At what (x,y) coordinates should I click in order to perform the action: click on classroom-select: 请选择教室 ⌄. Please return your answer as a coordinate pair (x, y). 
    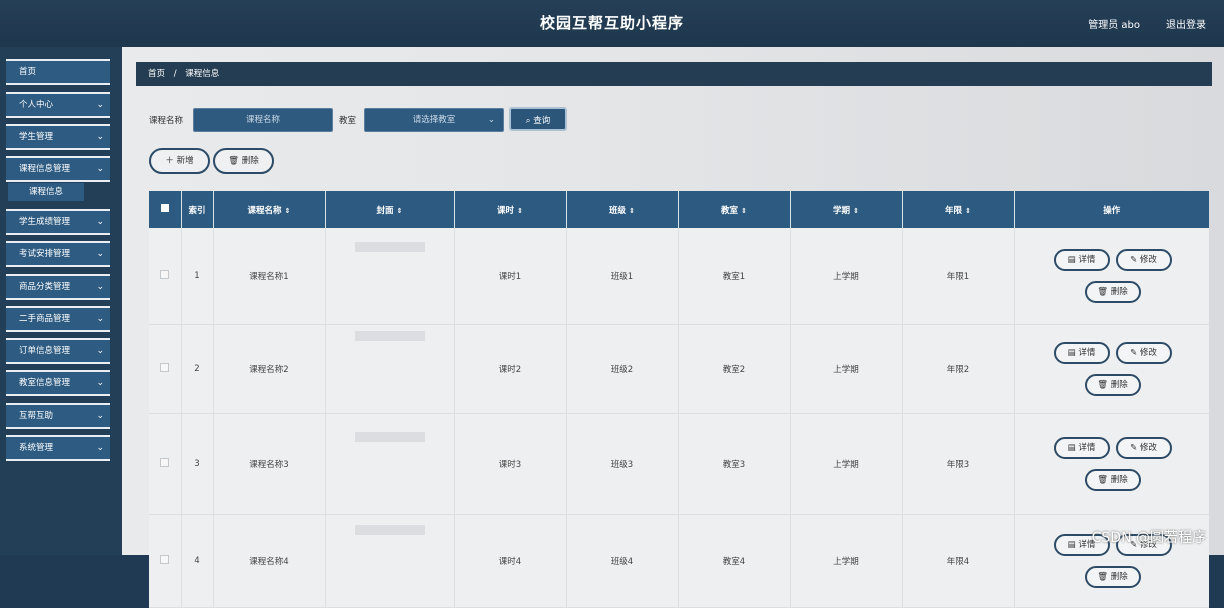
    Looking at the image, I should click on (434, 120).